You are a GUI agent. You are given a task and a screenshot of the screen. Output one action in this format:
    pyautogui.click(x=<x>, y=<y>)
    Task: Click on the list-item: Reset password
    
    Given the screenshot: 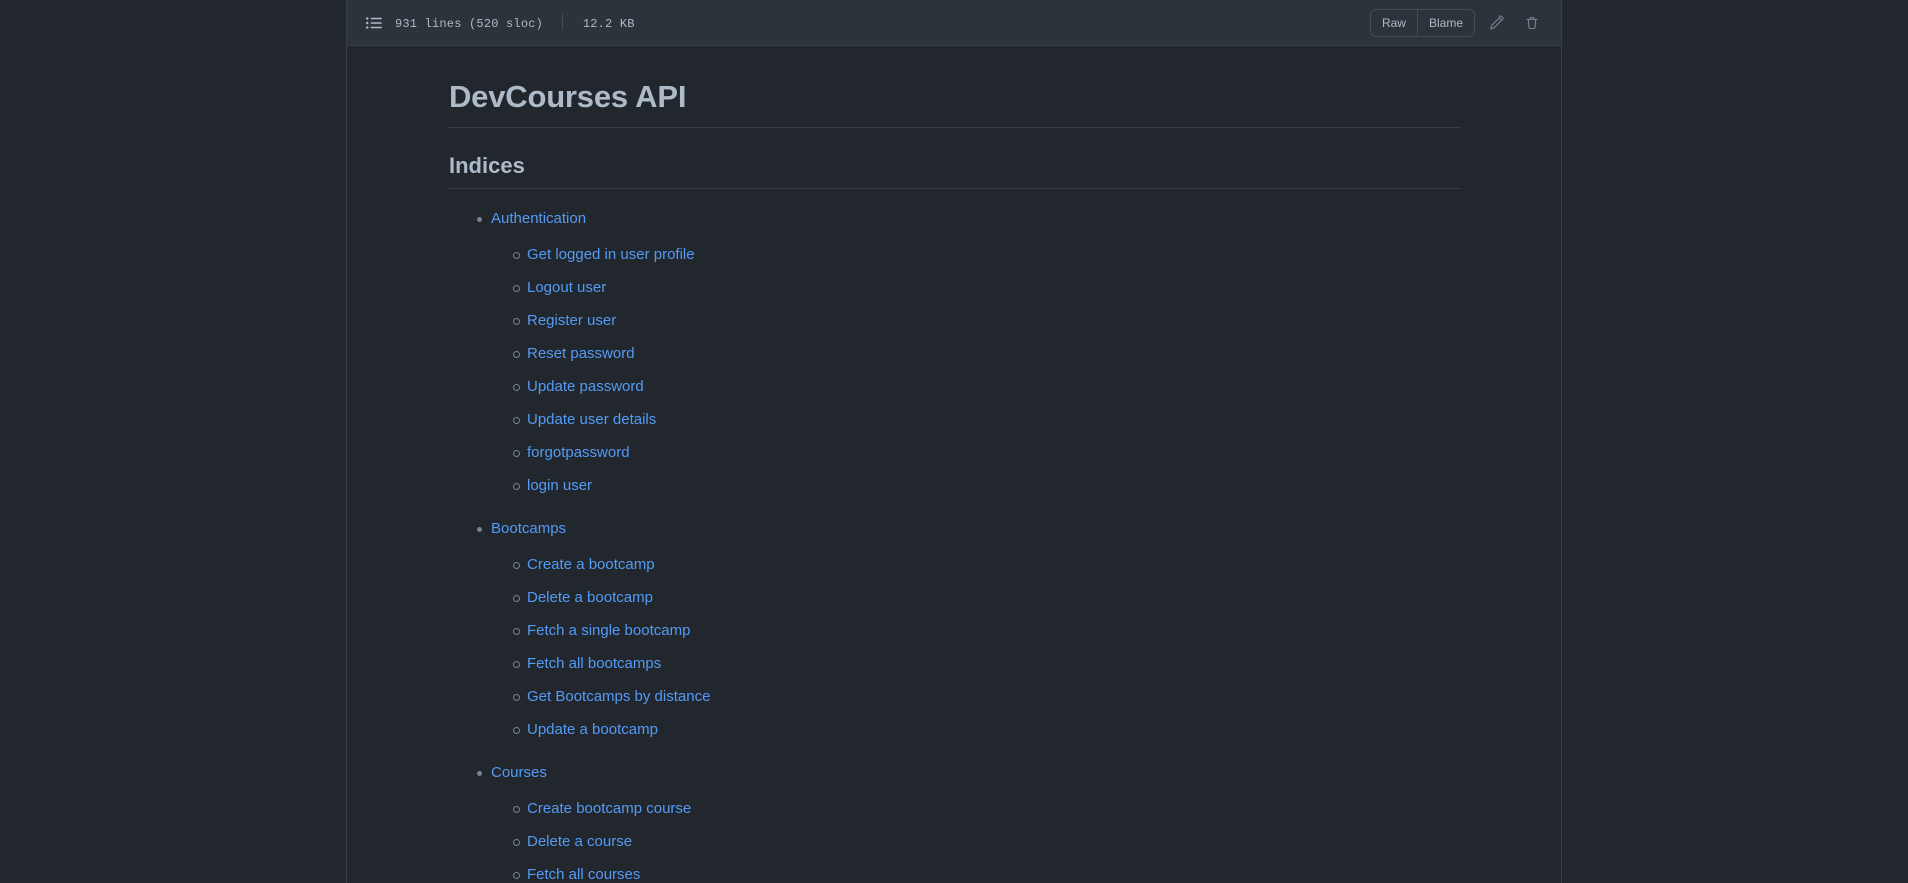 What is the action you would take?
    pyautogui.click(x=987, y=353)
    